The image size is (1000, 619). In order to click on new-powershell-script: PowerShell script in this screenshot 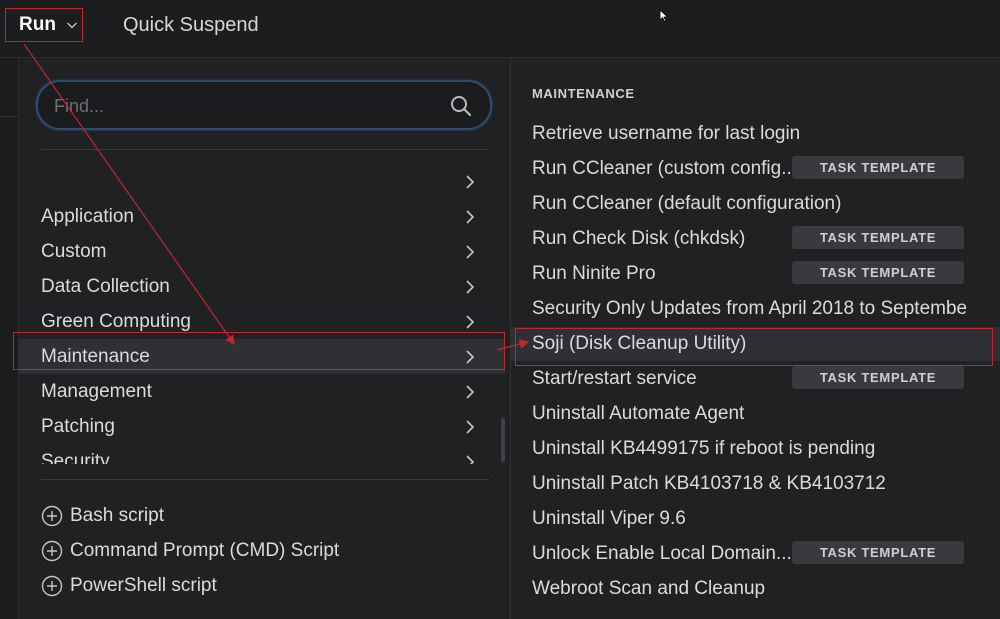, I will do `click(129, 586)`.